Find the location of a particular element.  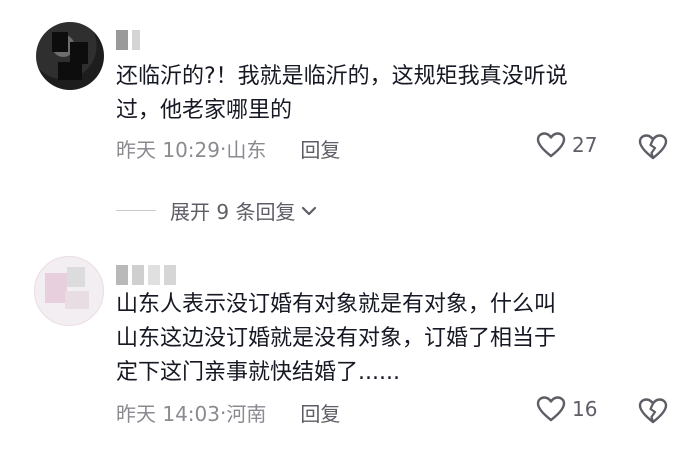

comment-meta: 昨天 10:29 · 山东 回复 is located at coordinates (228, 148).